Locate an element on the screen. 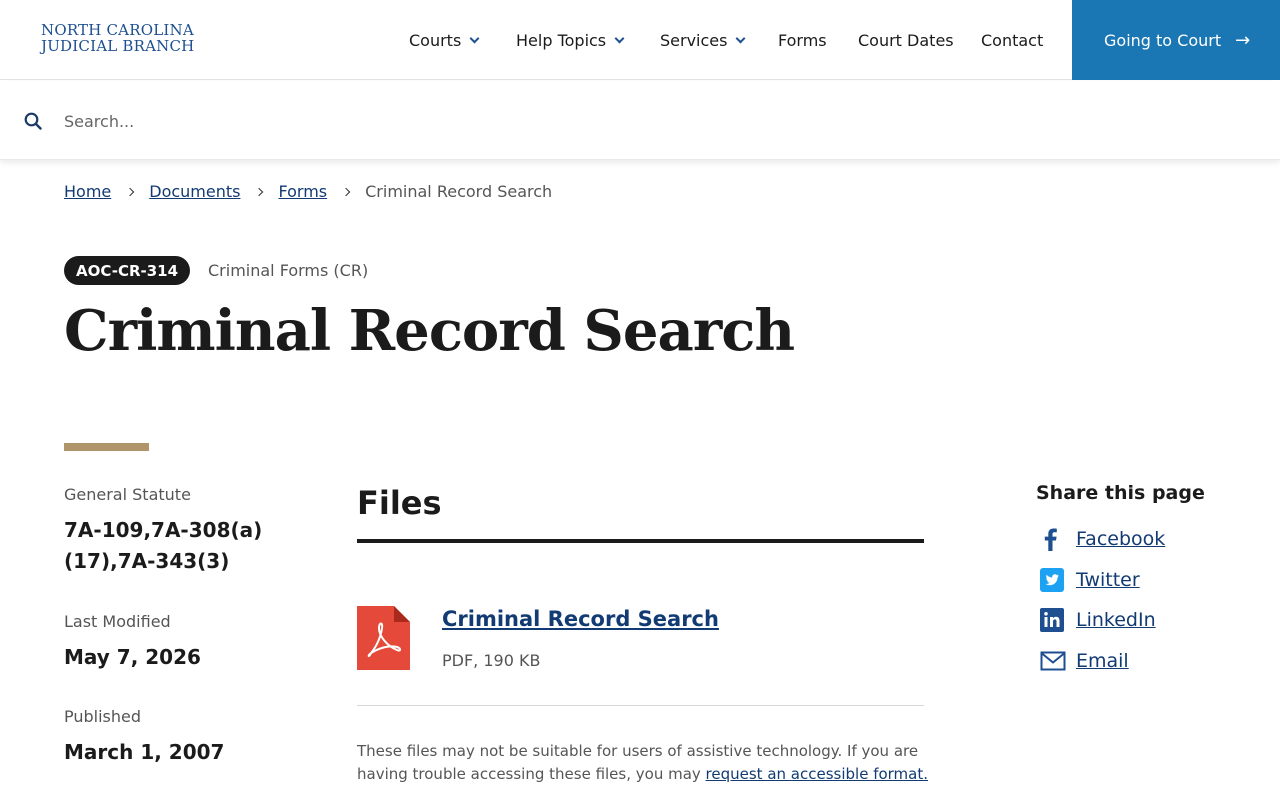  file-meta: PDF, 190 KB is located at coordinates (491, 660).